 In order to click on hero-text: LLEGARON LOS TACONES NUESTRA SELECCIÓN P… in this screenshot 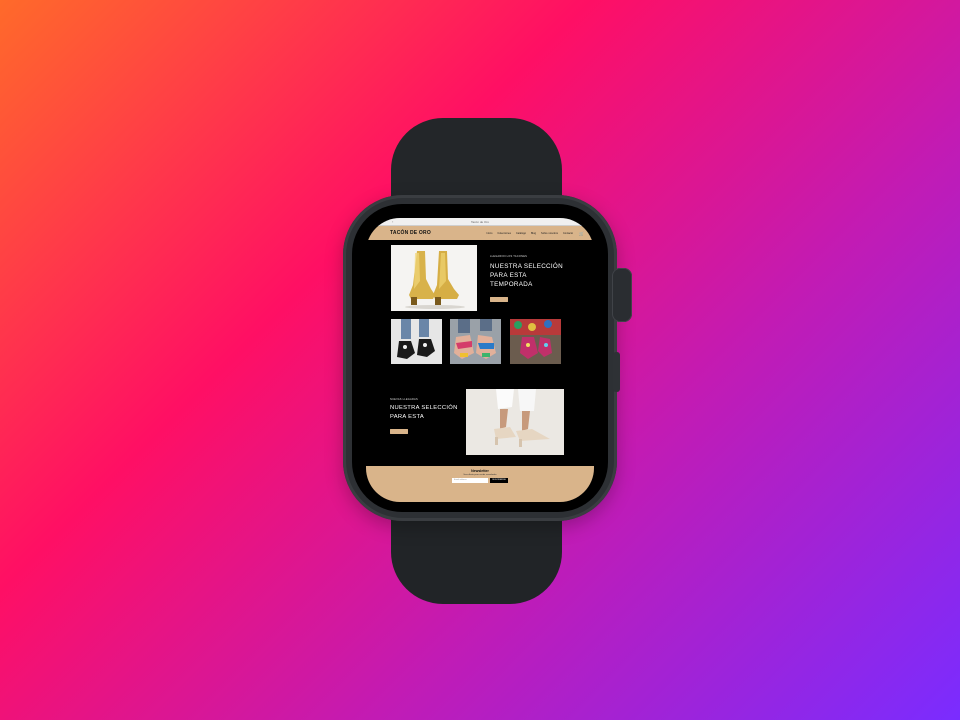, I will do `click(530, 281)`.